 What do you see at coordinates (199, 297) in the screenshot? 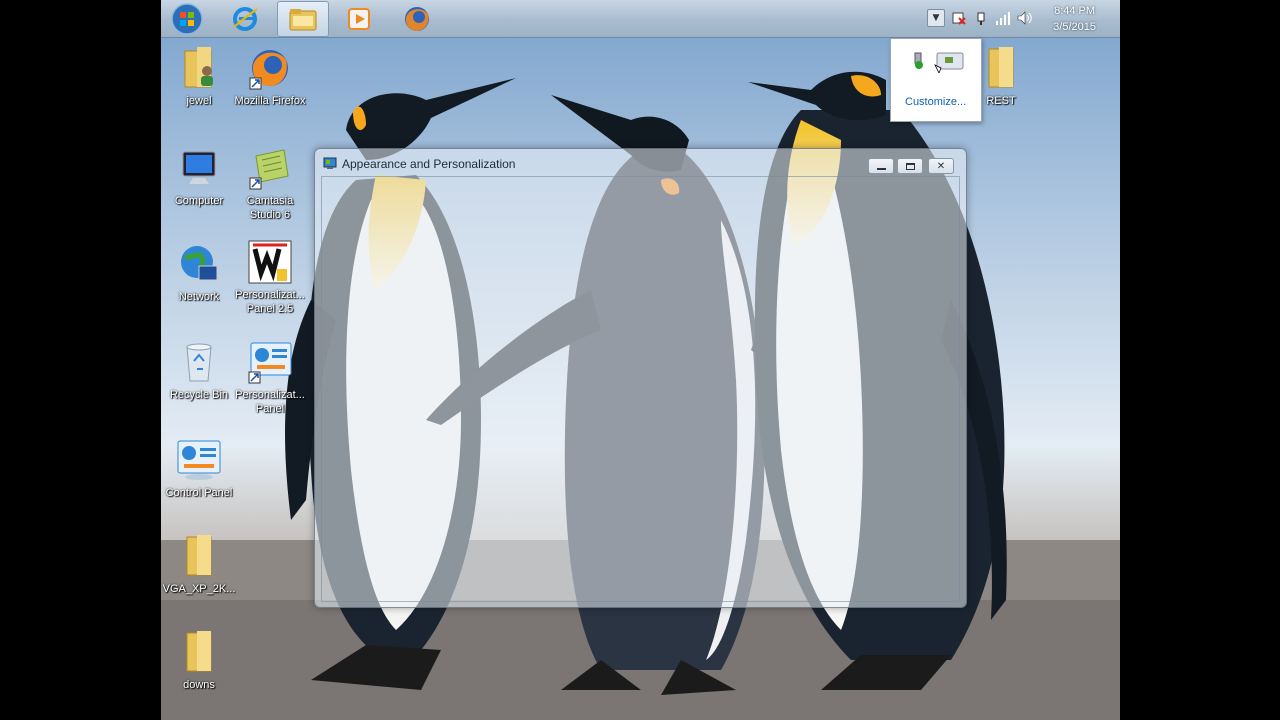
I see `desktop-icon-label: Network` at bounding box center [199, 297].